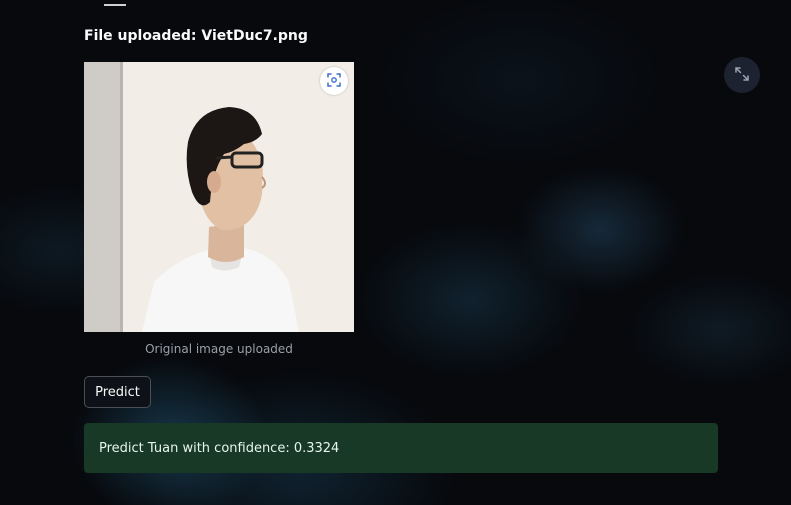 Image resolution: width=791 pixels, height=505 pixels. I want to click on predict-button: Predict, so click(117, 392).